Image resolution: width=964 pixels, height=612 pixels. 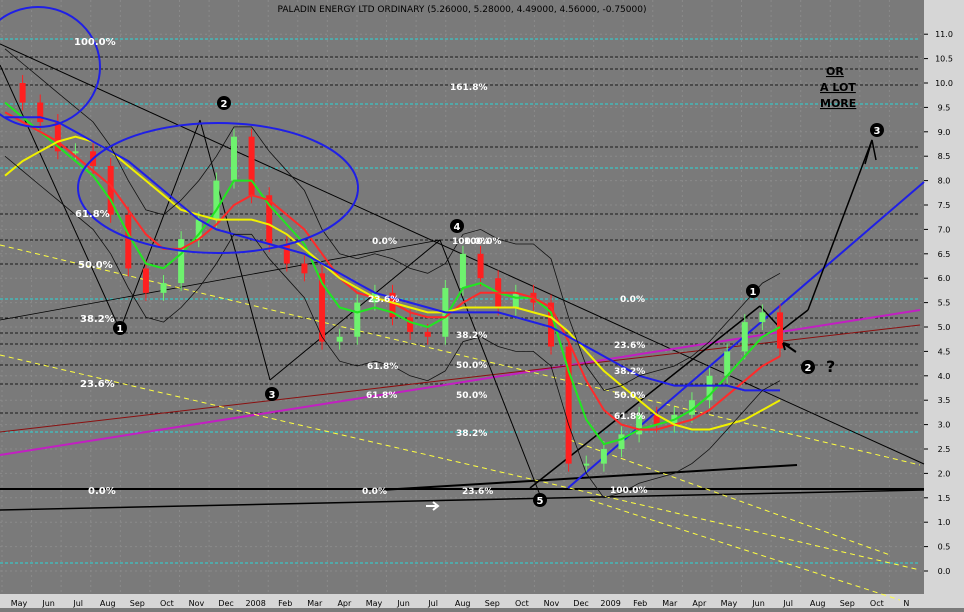 I want to click on wave-marker: 1, so click(x=753, y=291).